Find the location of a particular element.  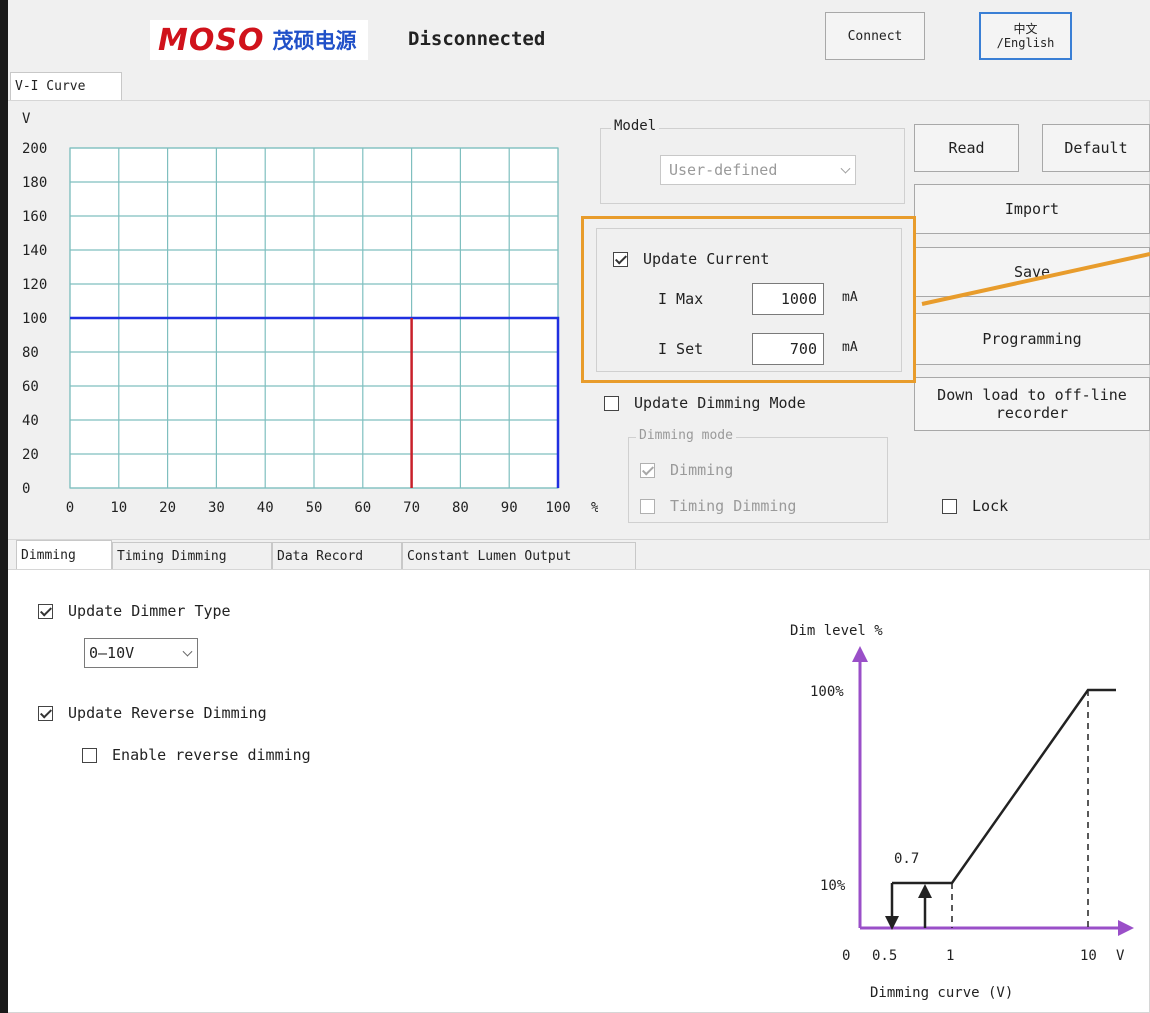

vi-y-tick-label: 40 is located at coordinates (30, 421).